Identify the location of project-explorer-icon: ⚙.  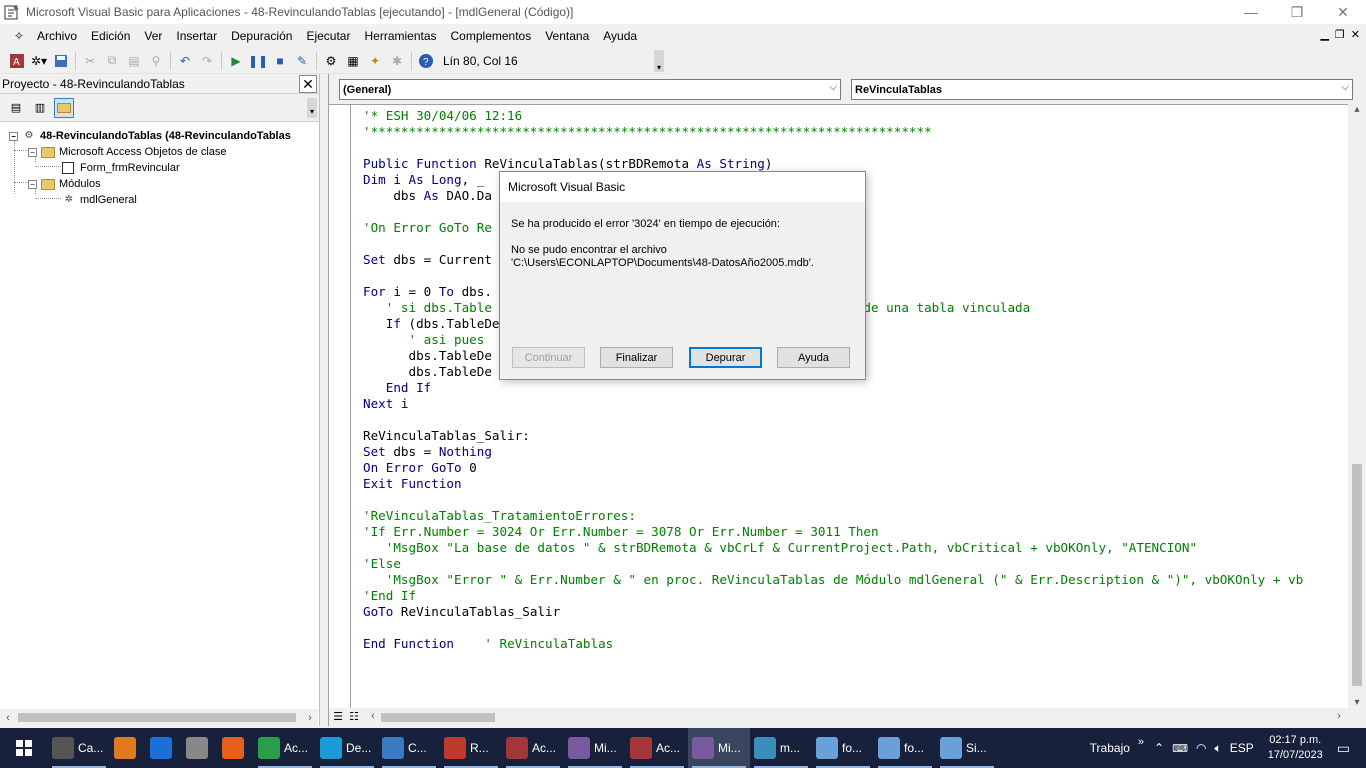
(331, 61).